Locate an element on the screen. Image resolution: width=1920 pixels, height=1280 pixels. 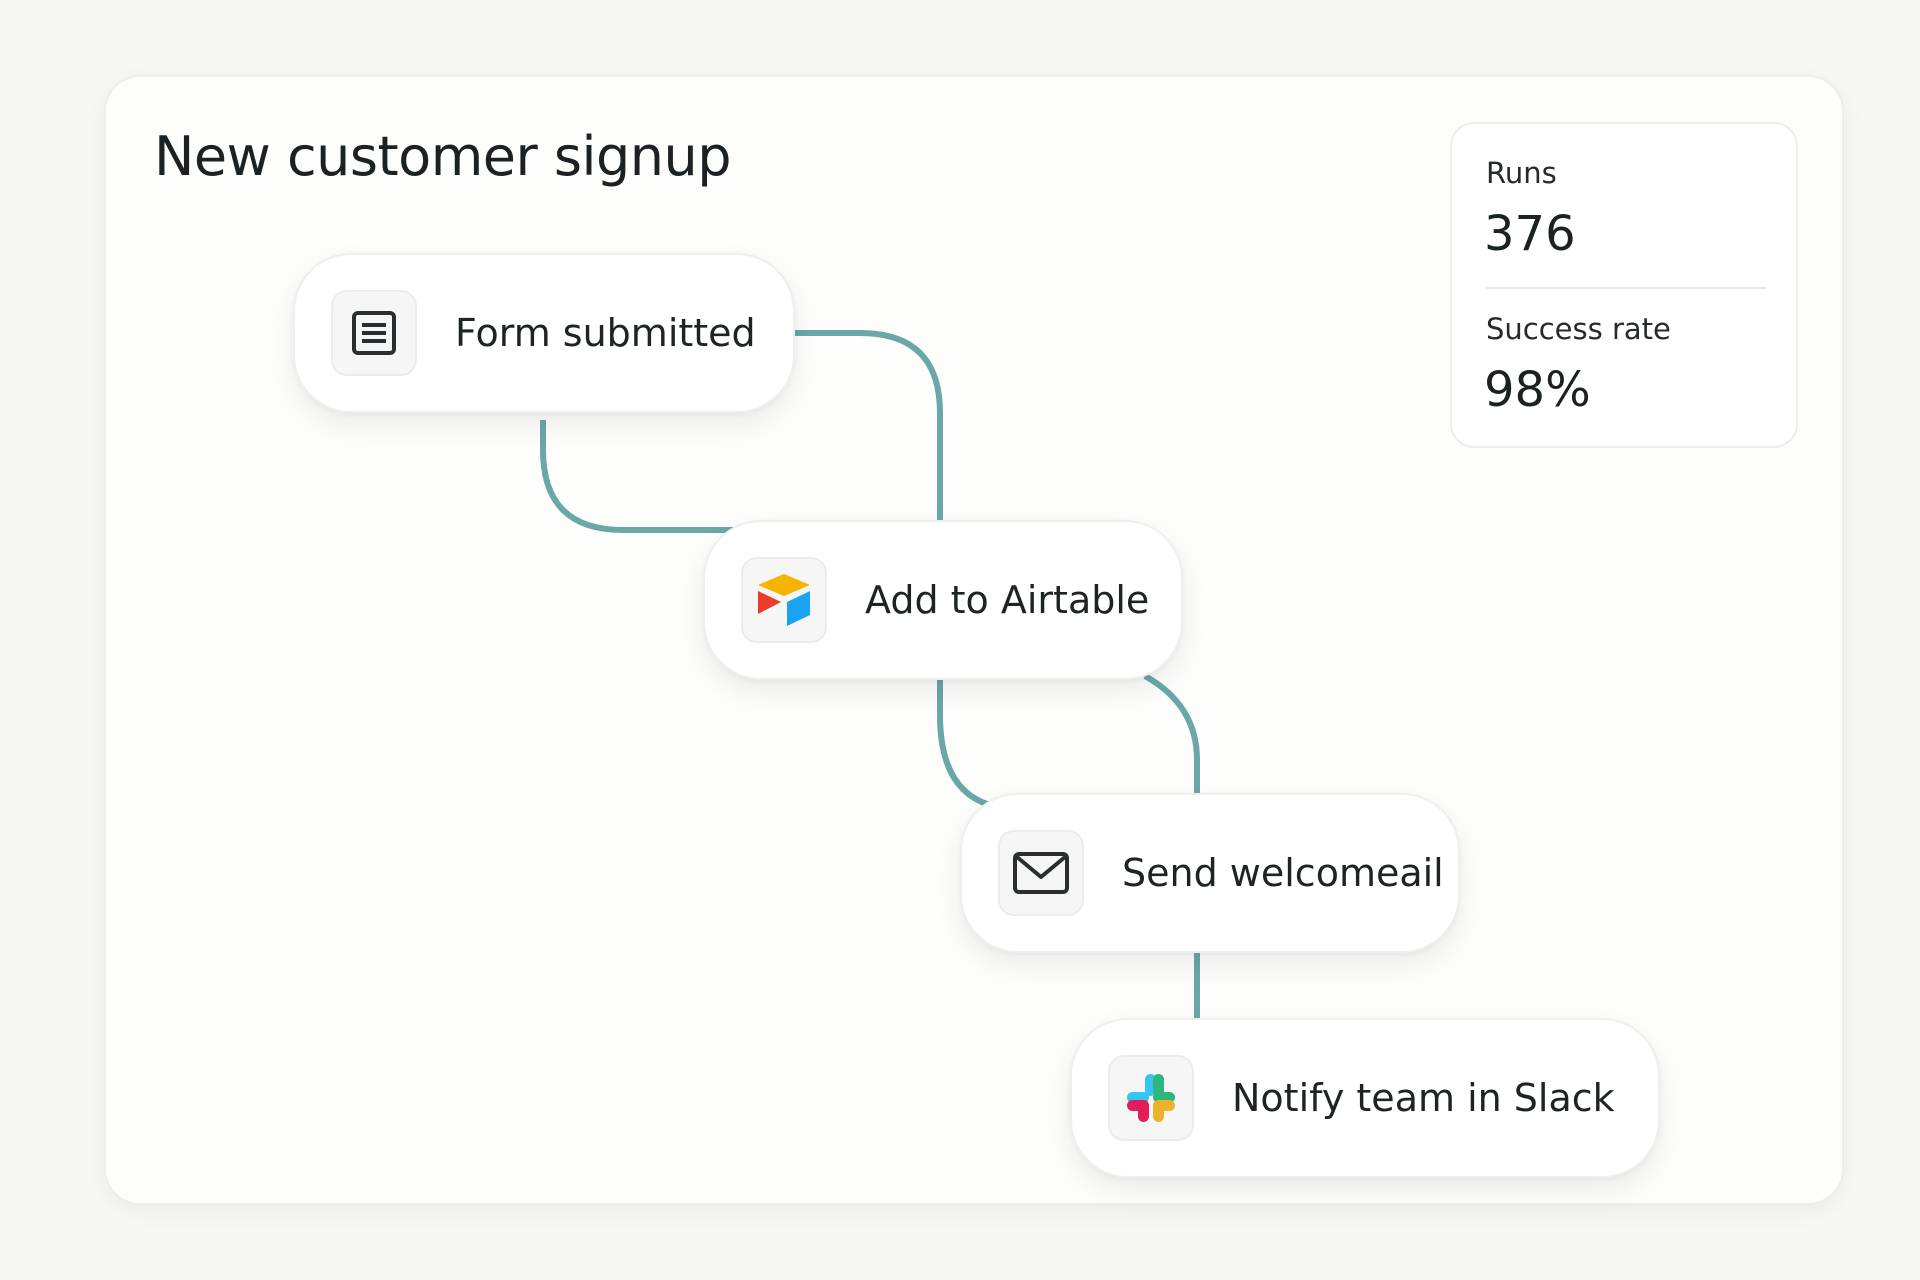
slack-icon is located at coordinates (1151, 1098).